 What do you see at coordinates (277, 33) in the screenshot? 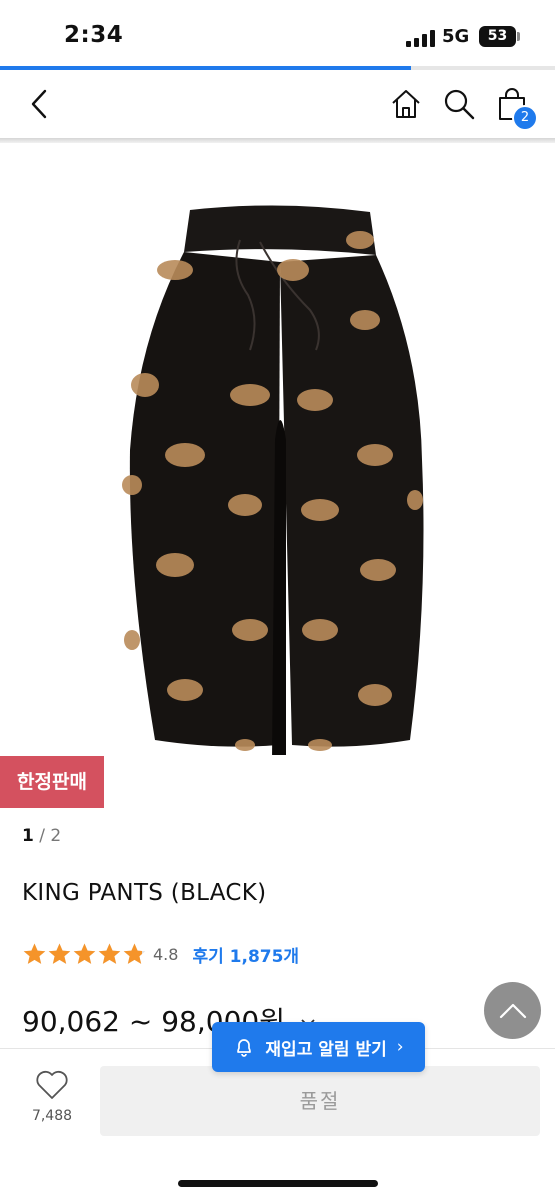
I see `status-bar: 2:34 5G 53` at bounding box center [277, 33].